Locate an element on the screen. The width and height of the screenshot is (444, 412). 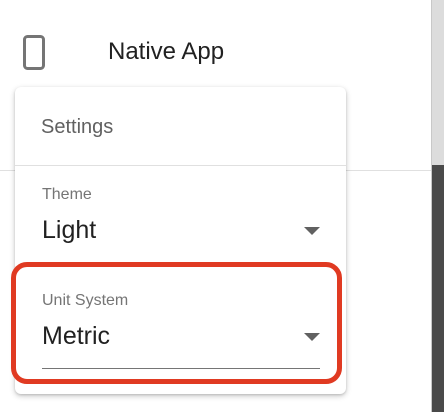
unit-system-underline is located at coordinates (181, 368).